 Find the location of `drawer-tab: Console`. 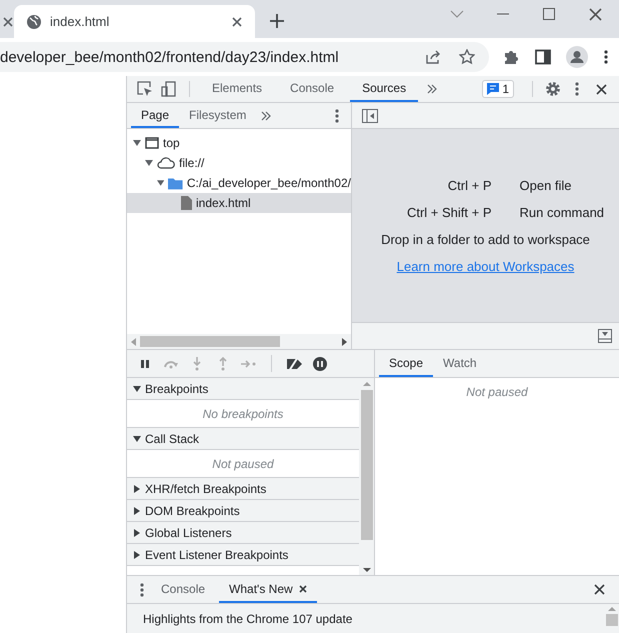

drawer-tab: Console is located at coordinates (183, 589).